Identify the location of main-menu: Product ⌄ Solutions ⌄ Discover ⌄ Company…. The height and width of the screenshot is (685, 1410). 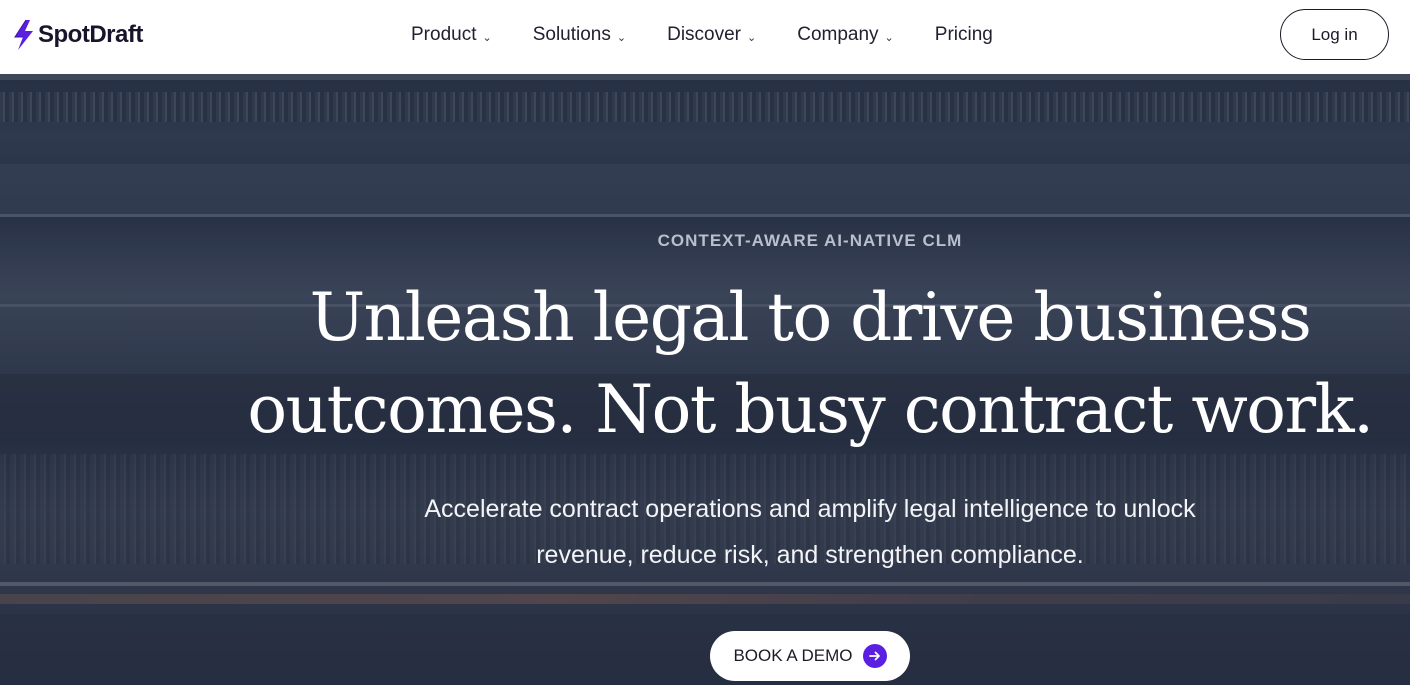
(702, 35).